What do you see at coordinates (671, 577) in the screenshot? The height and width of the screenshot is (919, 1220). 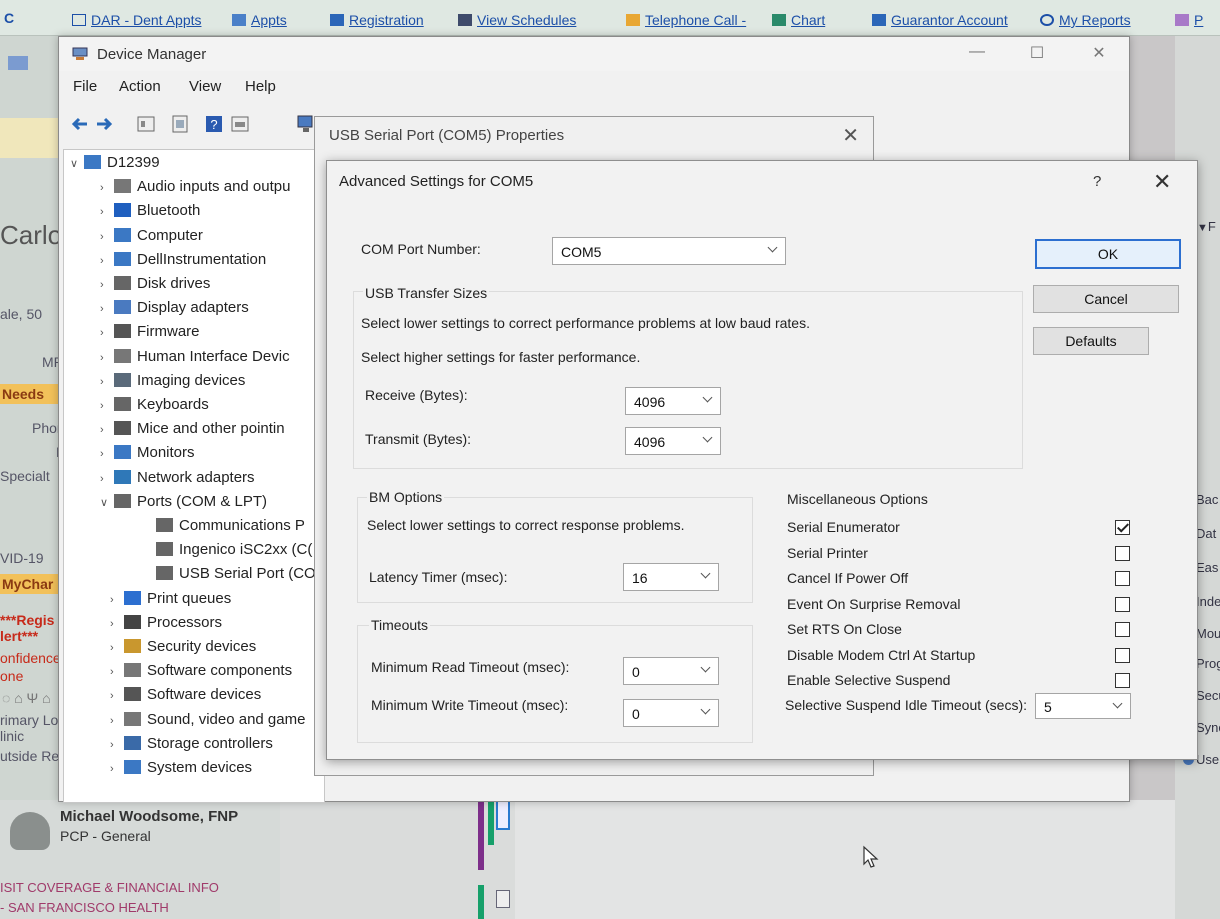 I see `latency-select: 16` at bounding box center [671, 577].